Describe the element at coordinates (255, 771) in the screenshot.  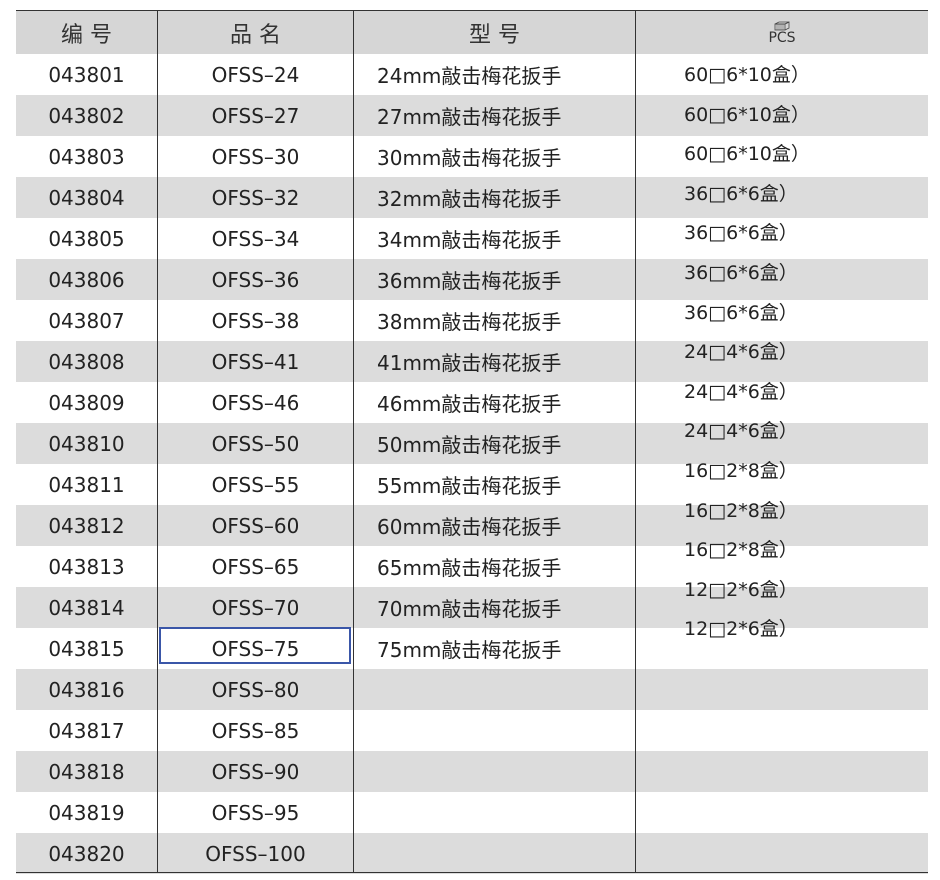
I see `cell-name: OFSS–90` at that location.